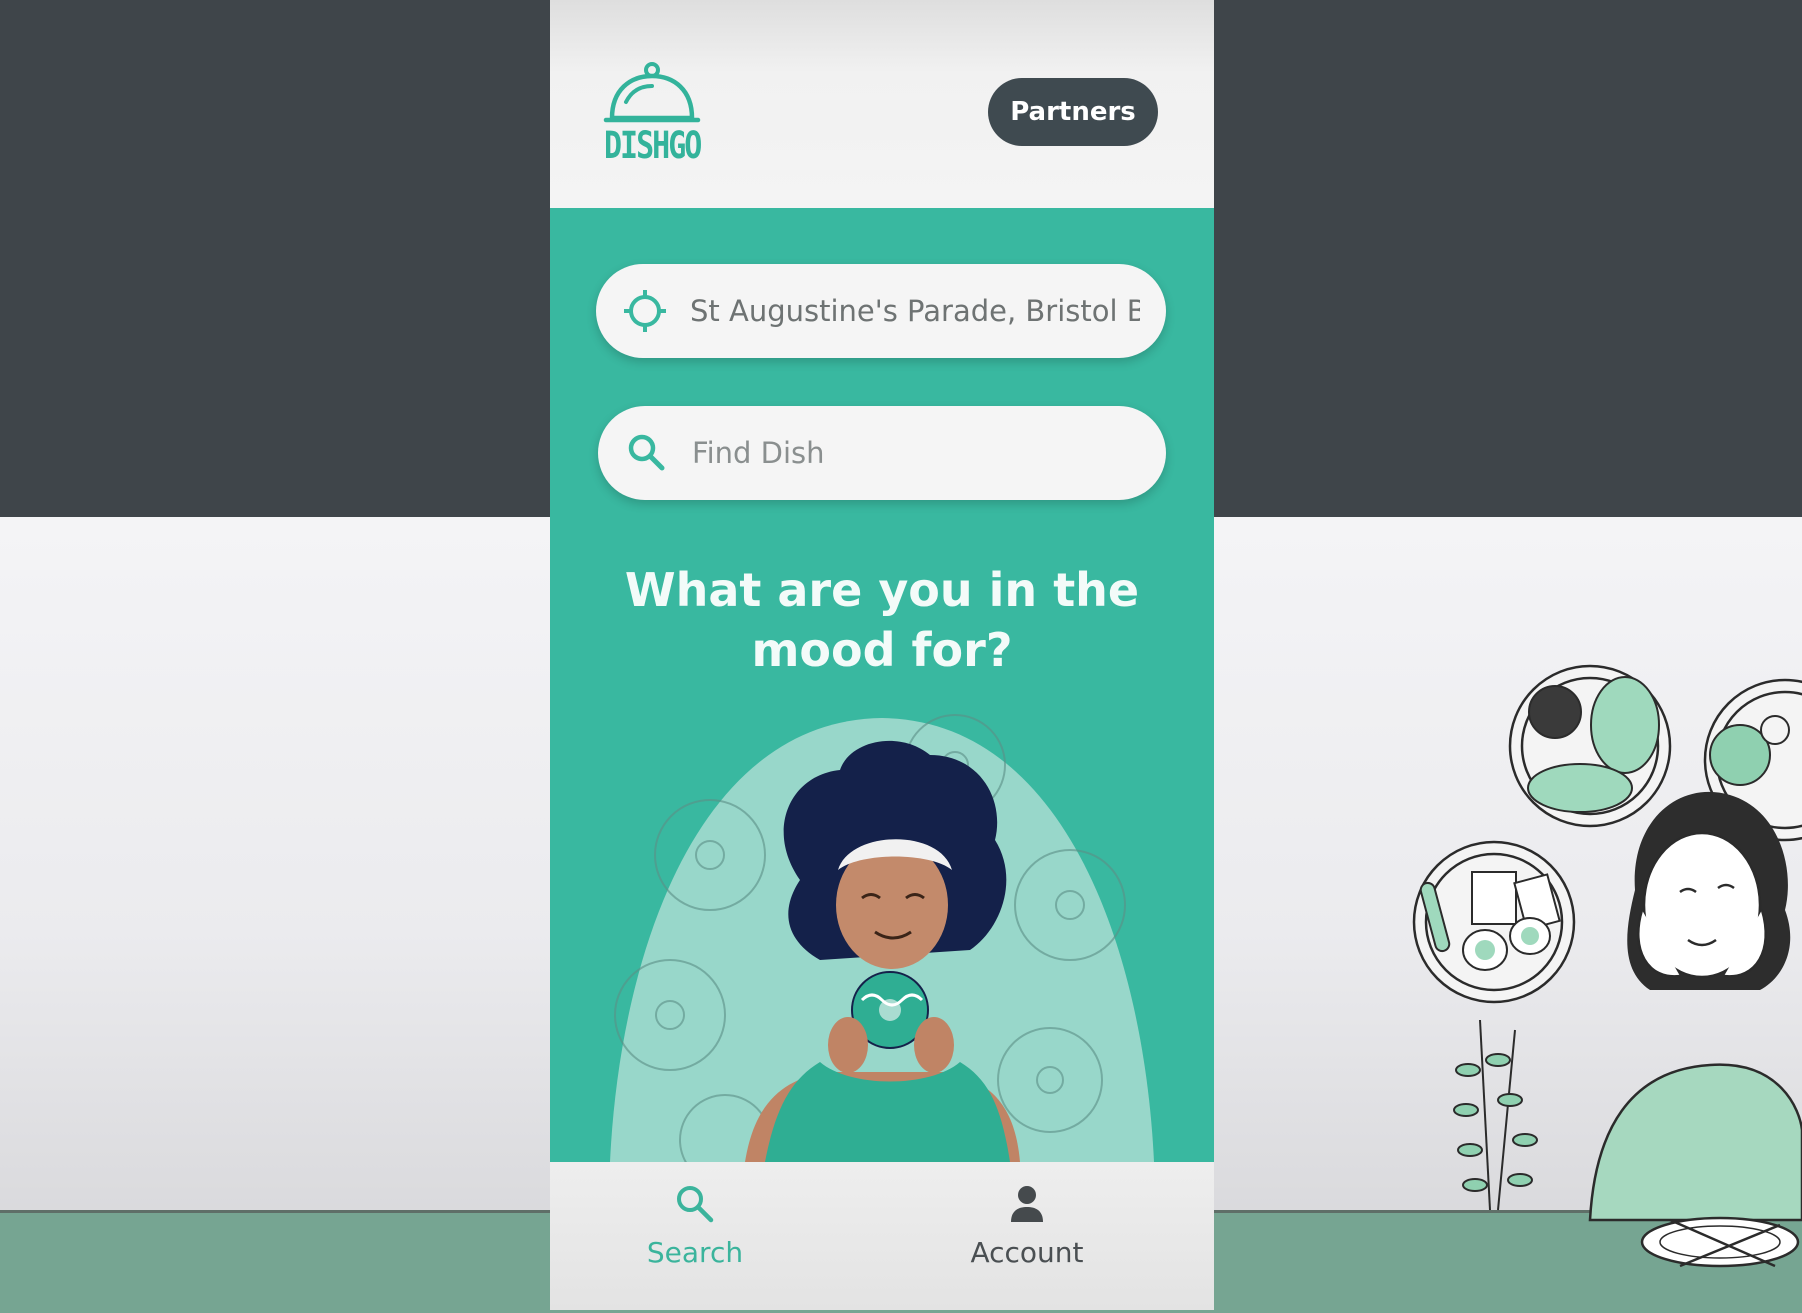 This screenshot has height=1313, width=1802. What do you see at coordinates (882, 104) in the screenshot?
I see `app-header: DISHGO Partners` at bounding box center [882, 104].